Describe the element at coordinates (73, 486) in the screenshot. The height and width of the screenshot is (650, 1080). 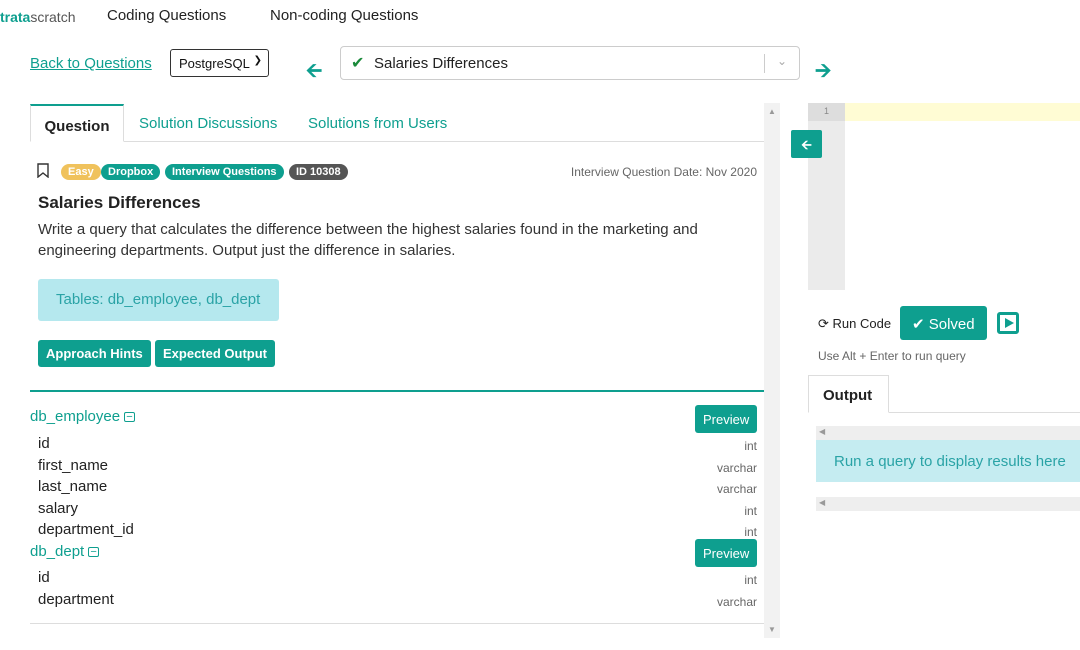
I see `column-name: last_name` at that location.